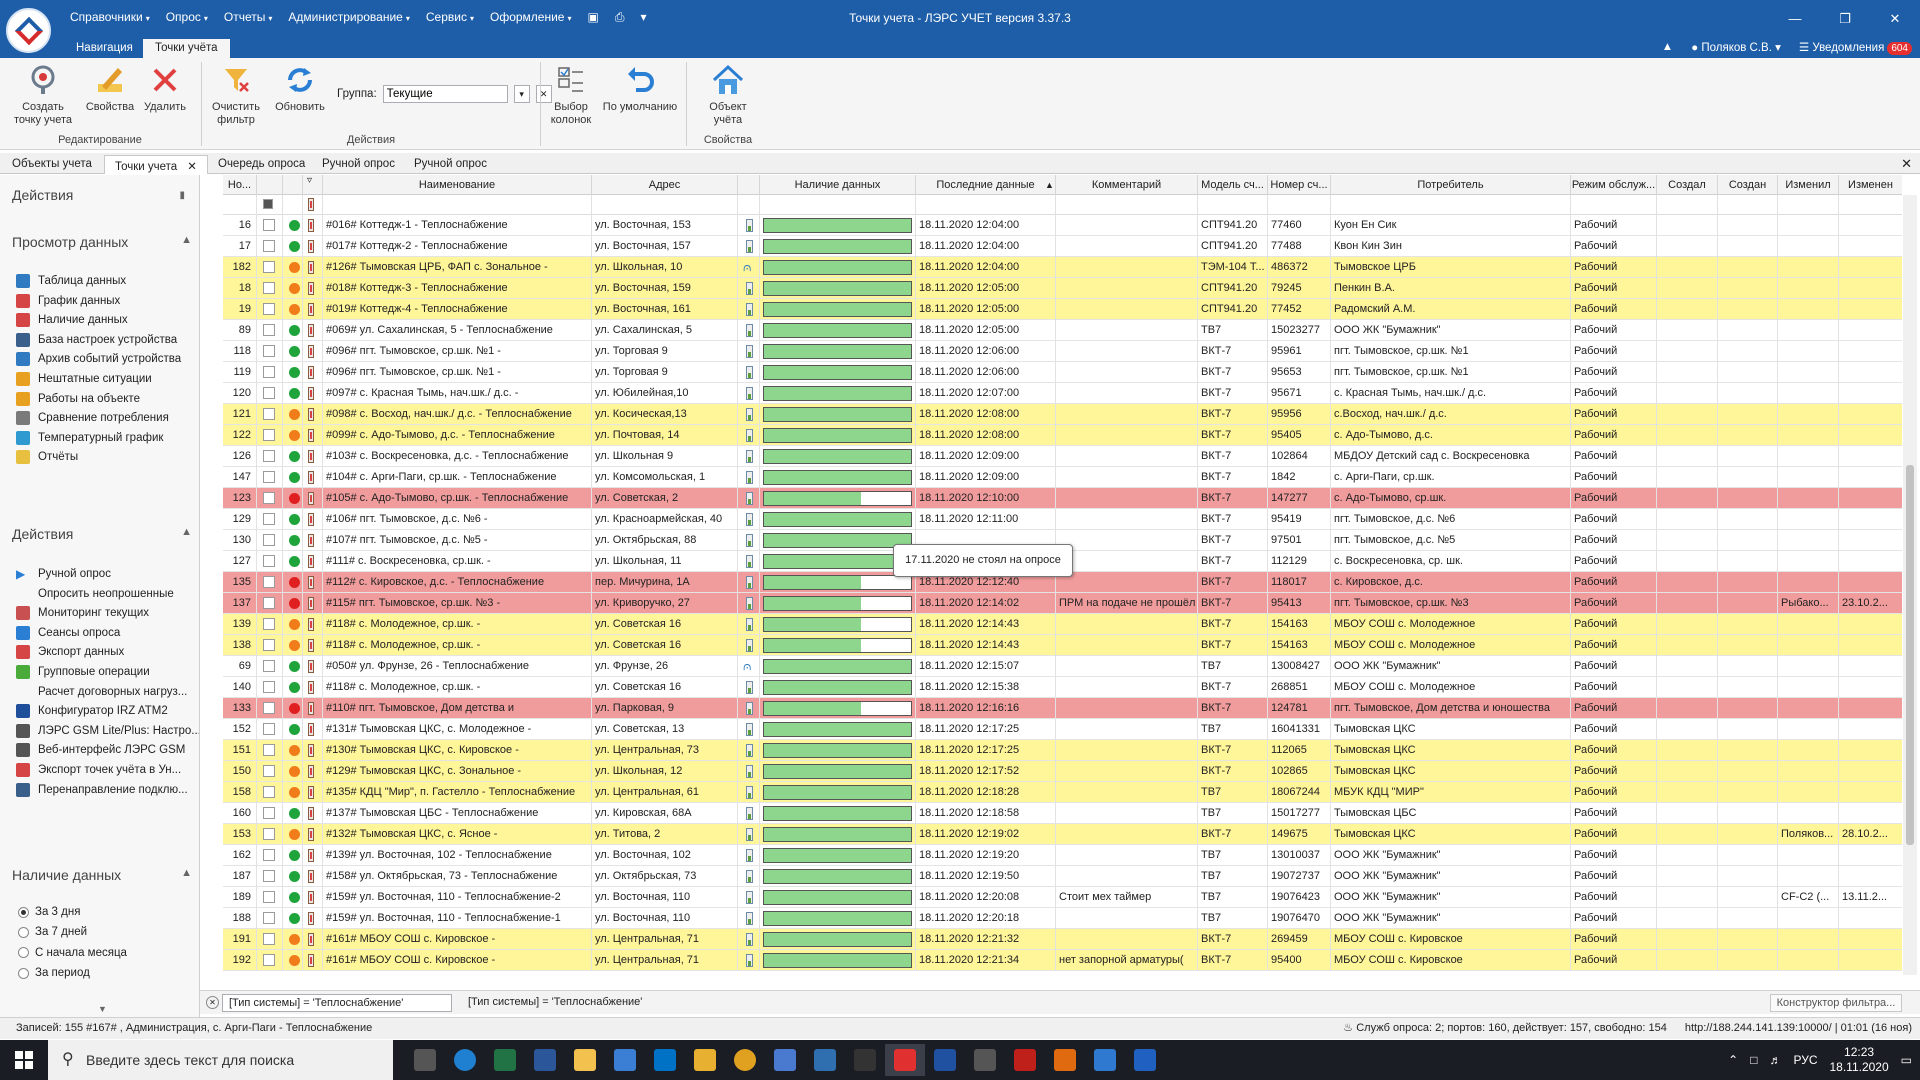 This screenshot has height=1080, width=1920. I want to click on menu-item-4: Сервис ▾, so click(450, 17).